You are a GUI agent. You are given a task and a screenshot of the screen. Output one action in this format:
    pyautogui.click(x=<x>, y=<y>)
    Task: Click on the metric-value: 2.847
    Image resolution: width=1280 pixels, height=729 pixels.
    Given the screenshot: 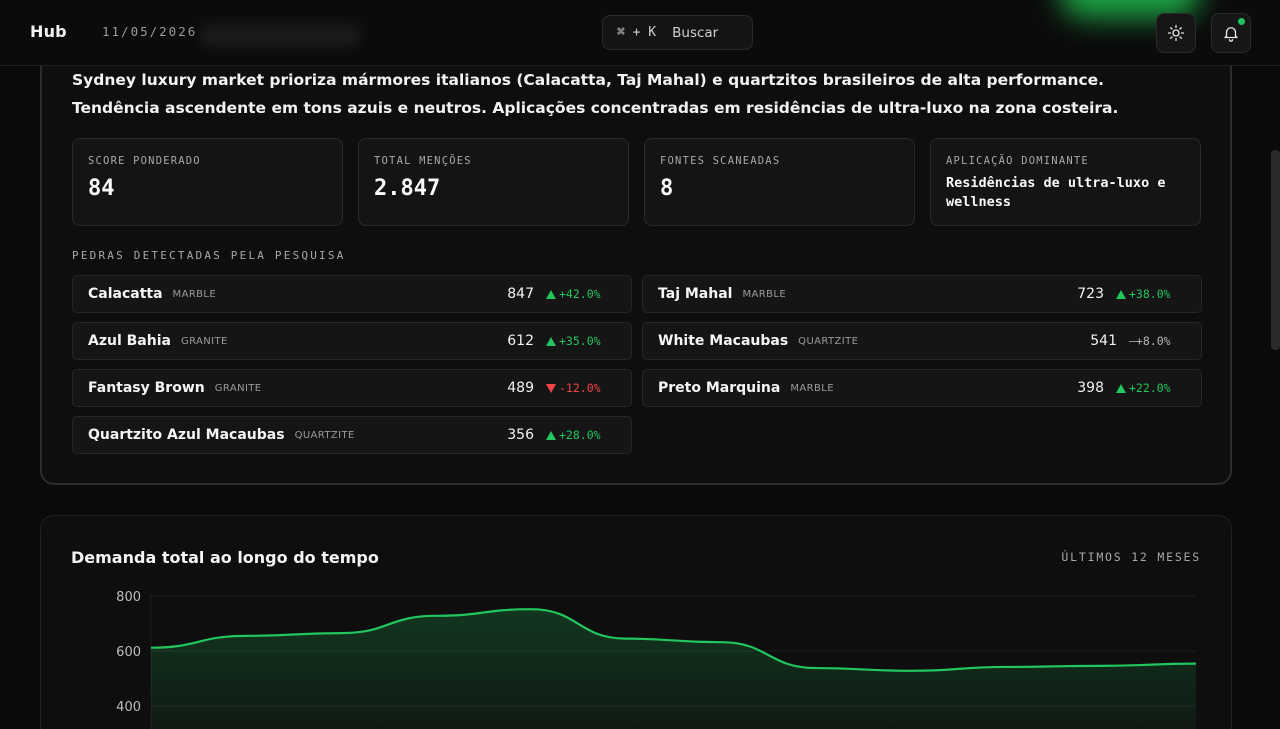 What is the action you would take?
    pyautogui.click(x=407, y=188)
    